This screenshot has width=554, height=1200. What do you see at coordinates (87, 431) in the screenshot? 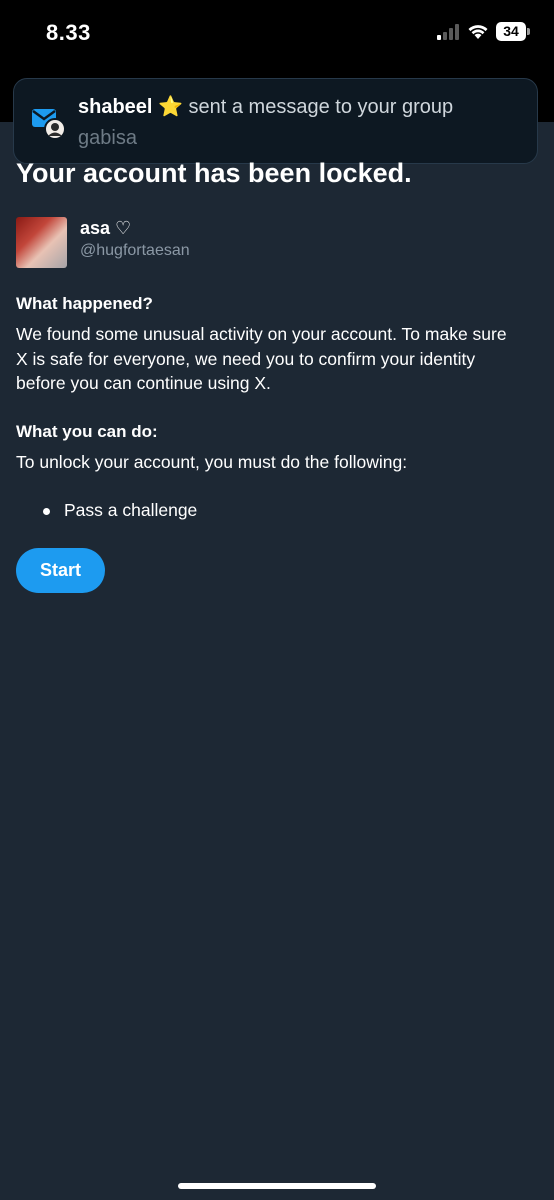
I see `what-you-can-do-heading: What you can do:` at bounding box center [87, 431].